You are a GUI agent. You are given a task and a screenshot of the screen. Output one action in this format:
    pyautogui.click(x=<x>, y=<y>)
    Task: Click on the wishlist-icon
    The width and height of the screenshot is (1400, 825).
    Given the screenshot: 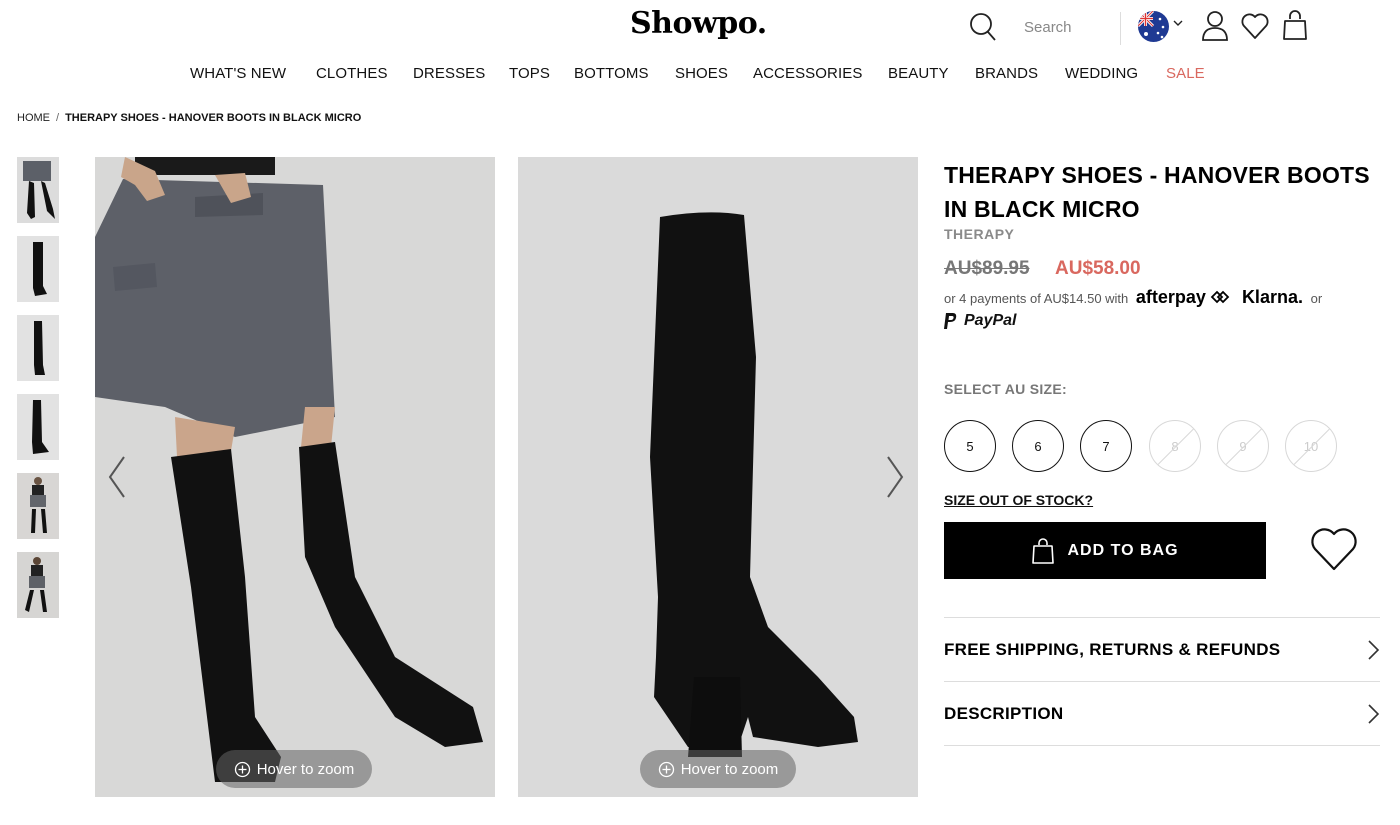 What is the action you would take?
    pyautogui.click(x=1255, y=26)
    